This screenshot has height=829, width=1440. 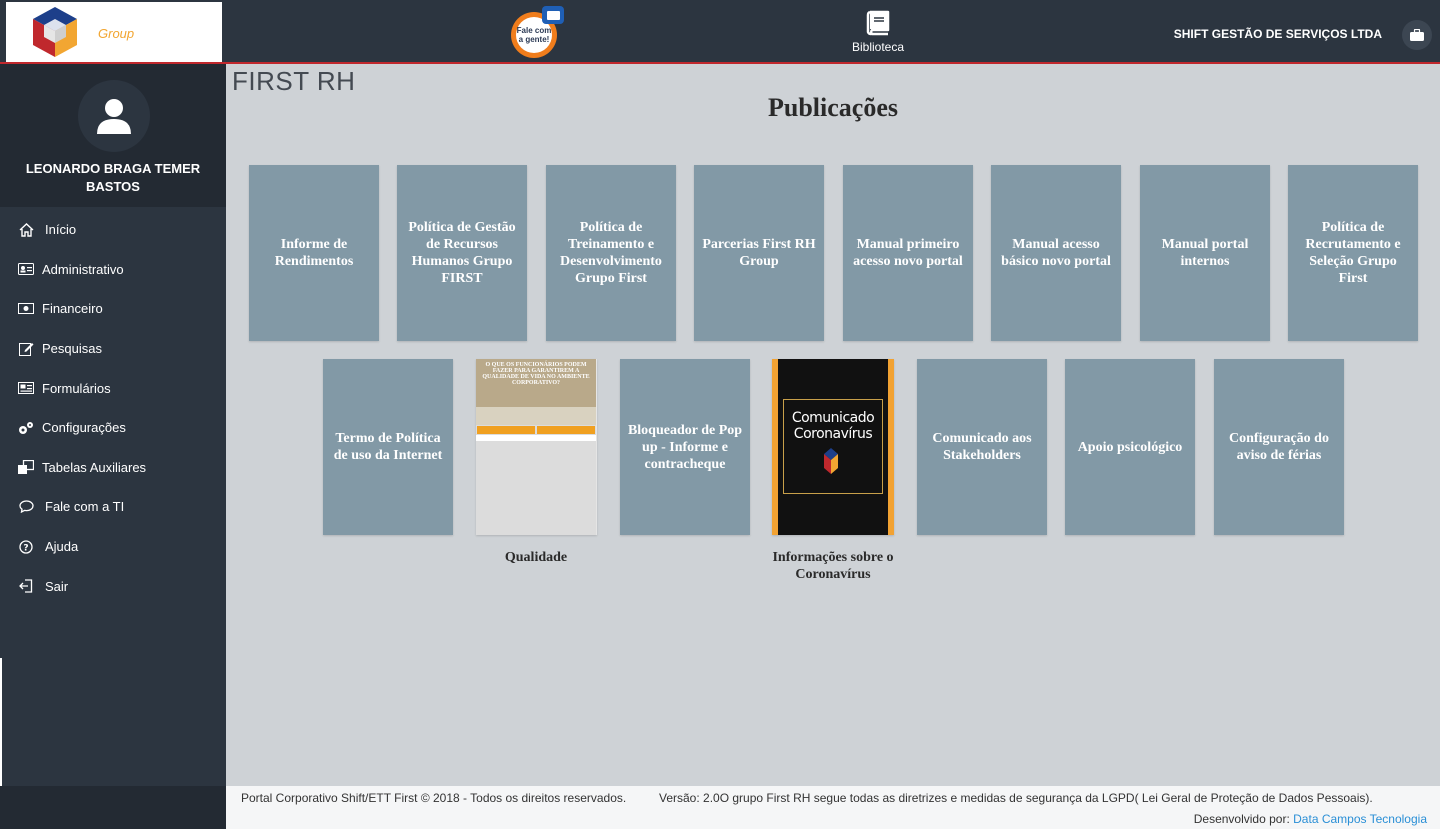 I want to click on sidebar-item-ajuda: ? Ajuda, so click(x=113, y=547).